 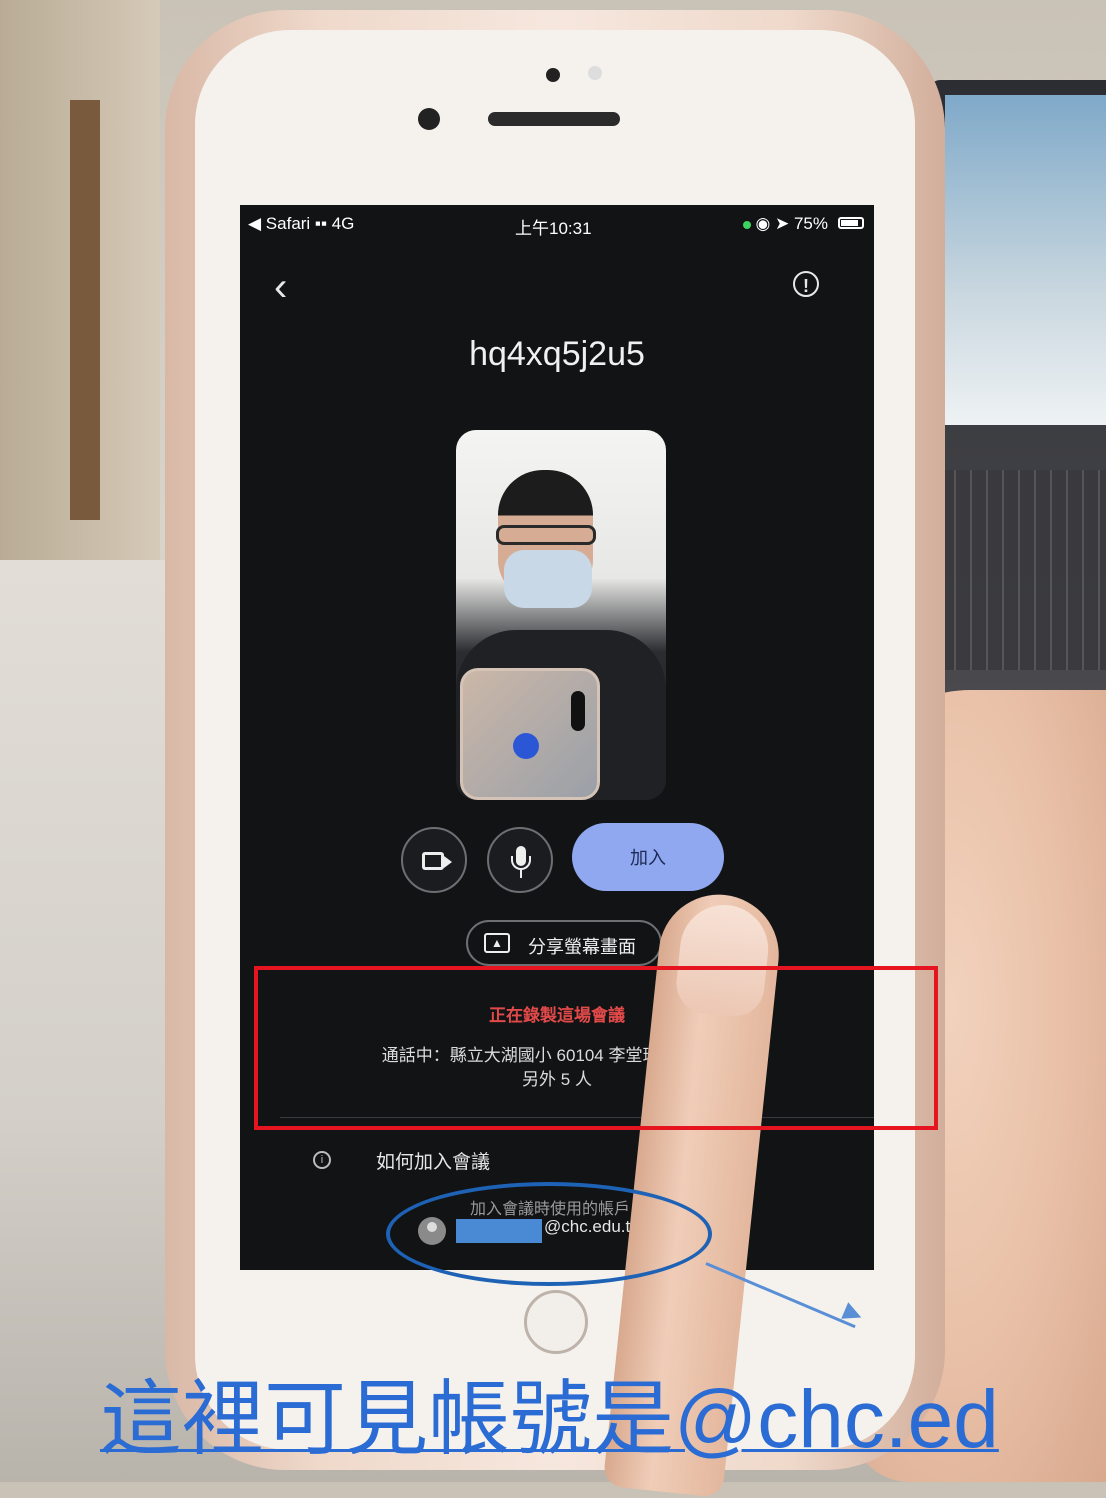 I want to click on background-laptop-keyboard, so click(x=1023, y=570).